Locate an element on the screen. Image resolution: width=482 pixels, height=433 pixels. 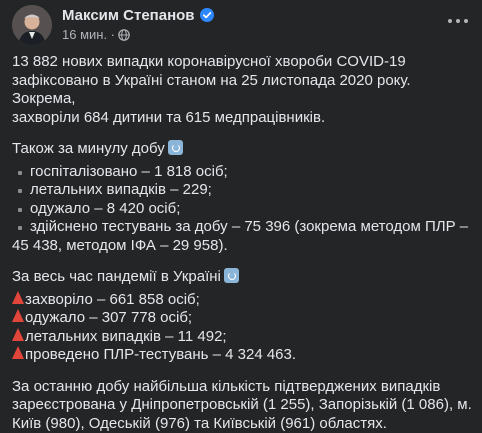
pandemic-item-text: проведено ПЛР-тестувань – 4 324 463. is located at coordinates (160, 354).